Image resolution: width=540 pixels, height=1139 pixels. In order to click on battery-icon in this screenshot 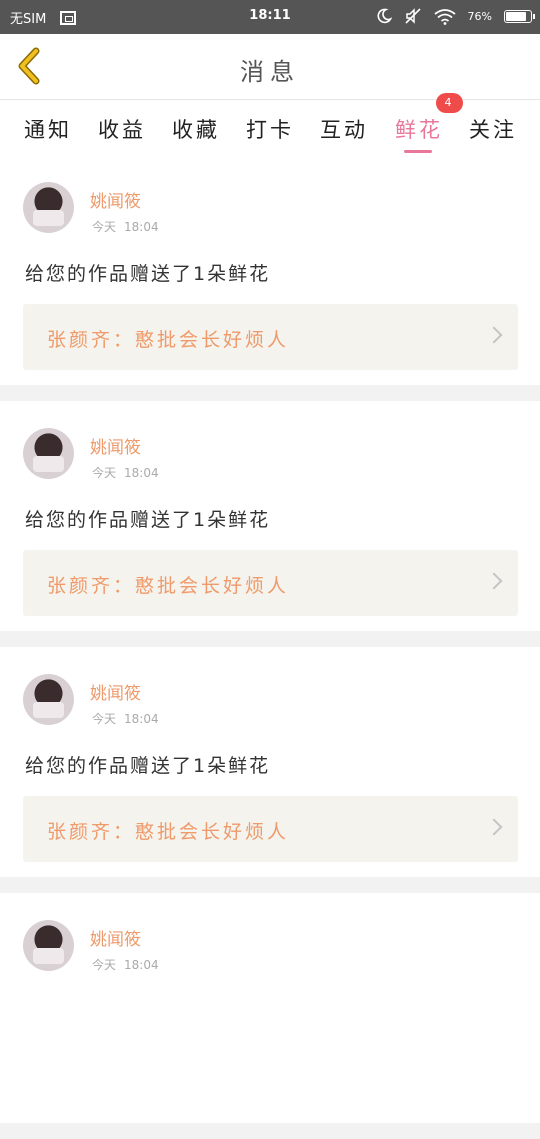, I will do `click(519, 16)`.